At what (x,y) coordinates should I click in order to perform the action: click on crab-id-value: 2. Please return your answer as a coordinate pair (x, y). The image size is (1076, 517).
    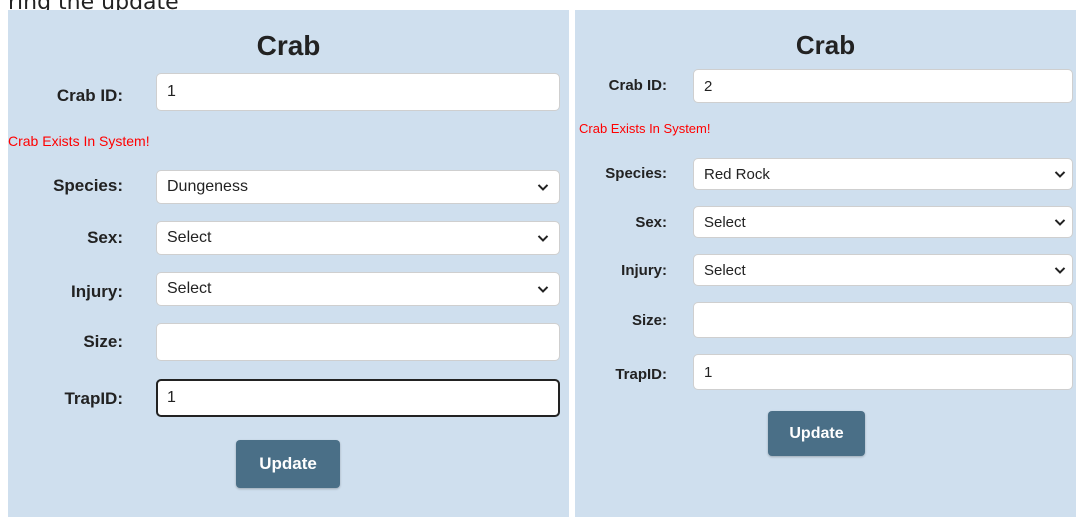
    Looking at the image, I should click on (708, 86).